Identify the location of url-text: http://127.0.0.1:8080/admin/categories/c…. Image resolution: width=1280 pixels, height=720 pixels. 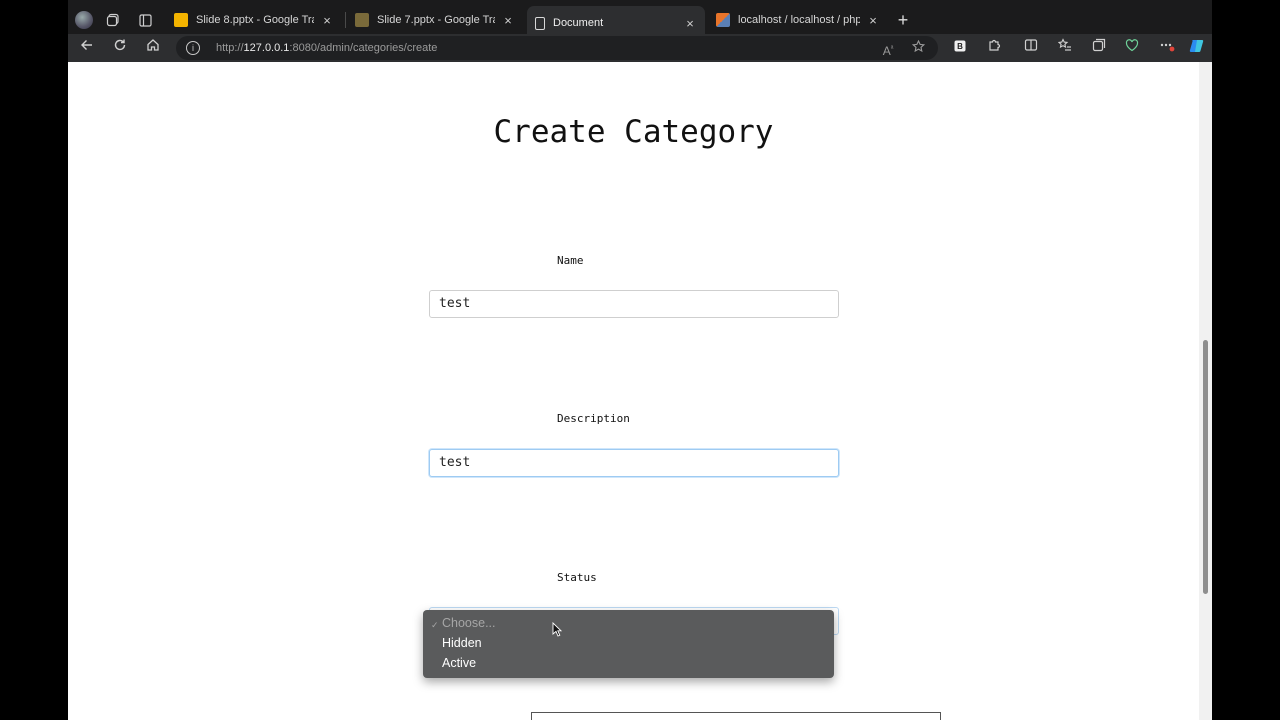
(326, 48).